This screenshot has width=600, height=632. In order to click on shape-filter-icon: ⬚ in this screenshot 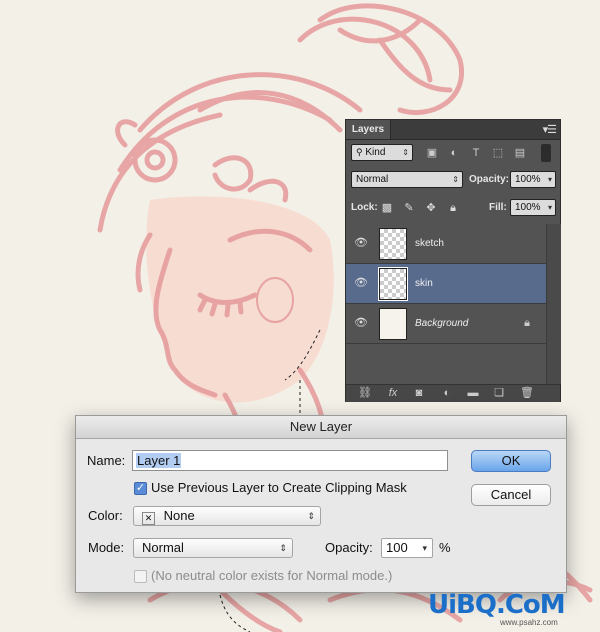, I will do `click(498, 153)`.